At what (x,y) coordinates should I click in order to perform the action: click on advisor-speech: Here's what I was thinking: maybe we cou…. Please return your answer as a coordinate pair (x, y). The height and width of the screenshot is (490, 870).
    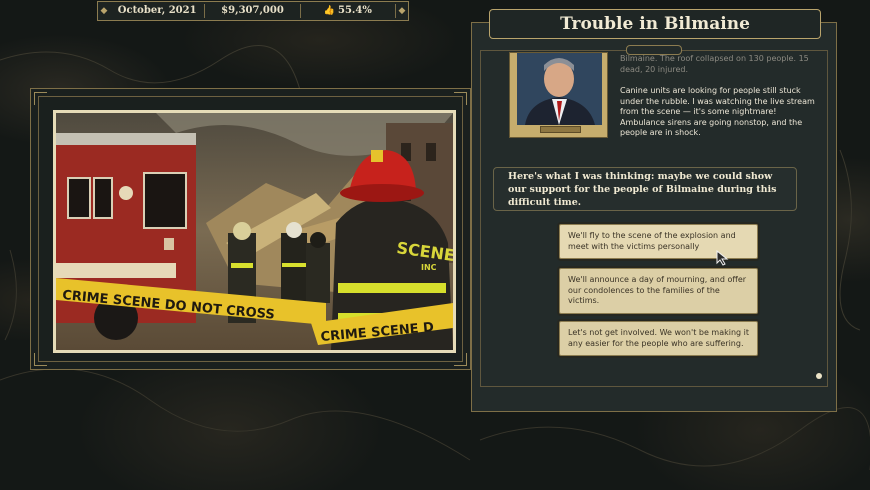
    Looking at the image, I should click on (645, 189).